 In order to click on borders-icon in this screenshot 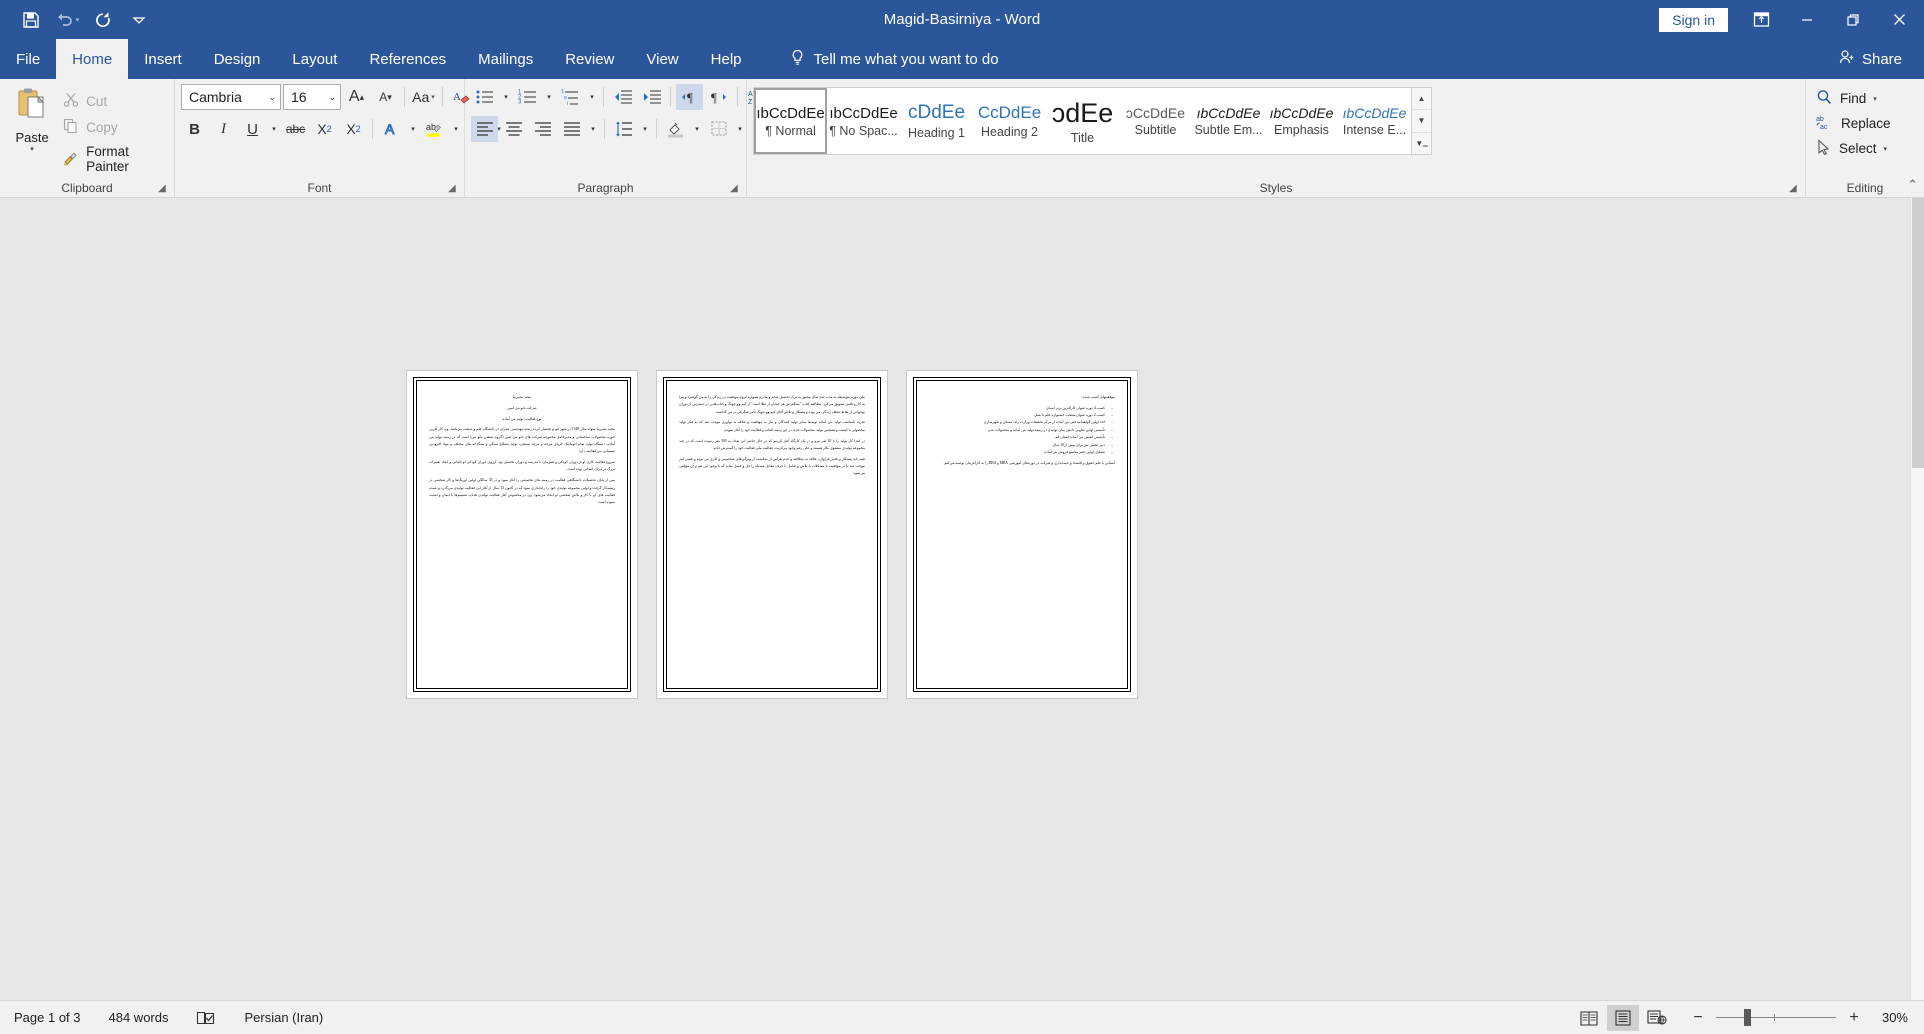, I will do `click(718, 129)`.